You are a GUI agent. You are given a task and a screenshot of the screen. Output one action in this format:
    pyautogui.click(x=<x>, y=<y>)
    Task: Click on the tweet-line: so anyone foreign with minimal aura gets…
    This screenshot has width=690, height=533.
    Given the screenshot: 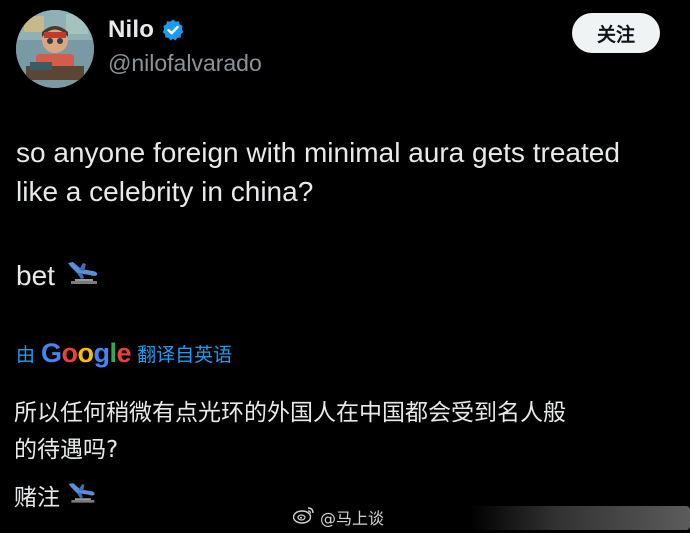 What is the action you would take?
    pyautogui.click(x=318, y=152)
    